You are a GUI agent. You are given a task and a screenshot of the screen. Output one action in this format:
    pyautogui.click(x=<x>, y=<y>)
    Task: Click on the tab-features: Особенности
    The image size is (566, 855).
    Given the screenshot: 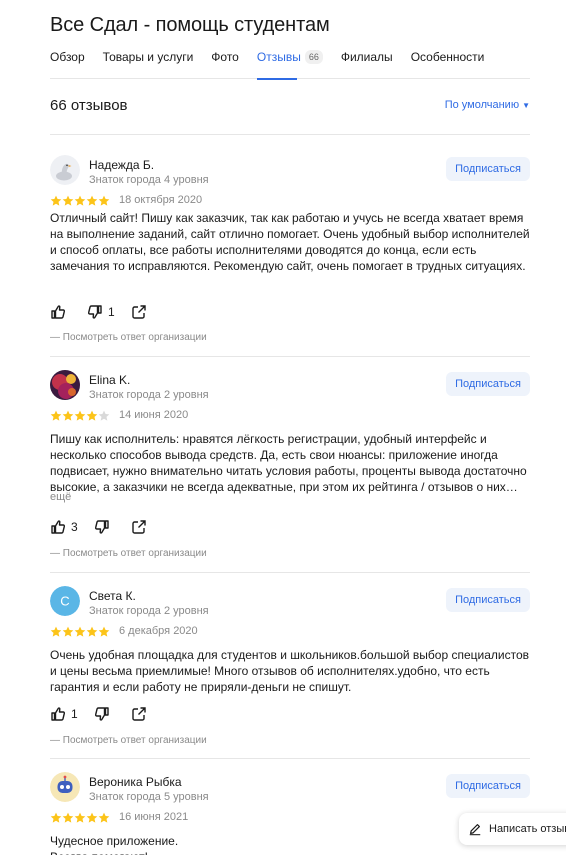 What is the action you would take?
    pyautogui.click(x=448, y=63)
    